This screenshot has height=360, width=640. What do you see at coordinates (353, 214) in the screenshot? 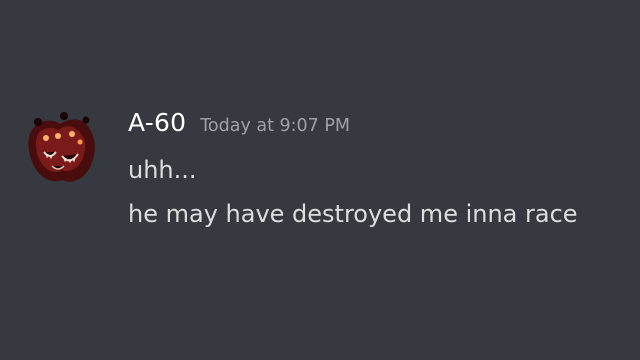
I see `message-line: he may have destroyed me inna race` at bounding box center [353, 214].